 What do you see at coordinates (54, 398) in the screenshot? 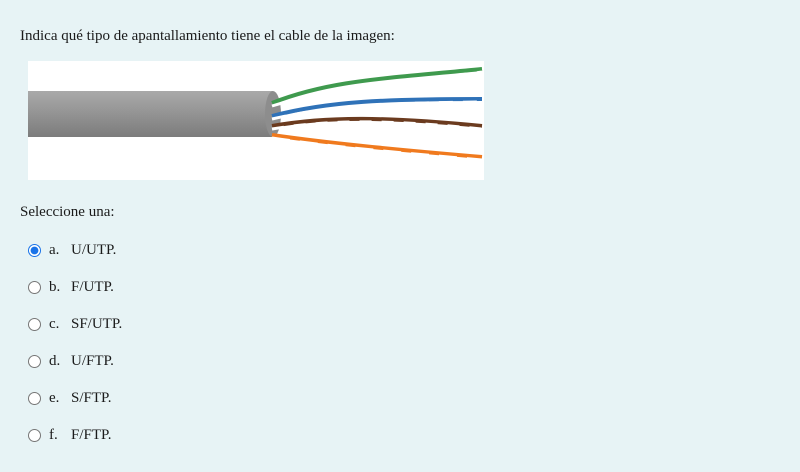
I see `answer-letter-e: e.` at bounding box center [54, 398].